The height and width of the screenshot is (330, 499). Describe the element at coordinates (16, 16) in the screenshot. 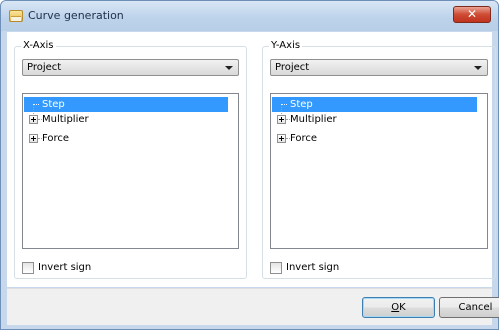

I see `app-icon` at that location.